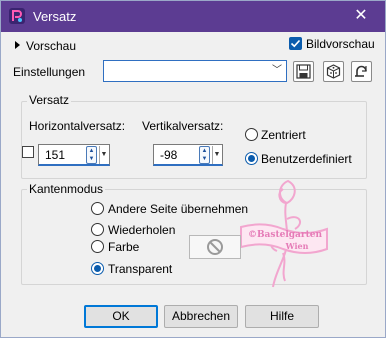 The image size is (386, 338). Describe the element at coordinates (140, 269) in the screenshot. I see `edge-option-label: Transparent` at that location.